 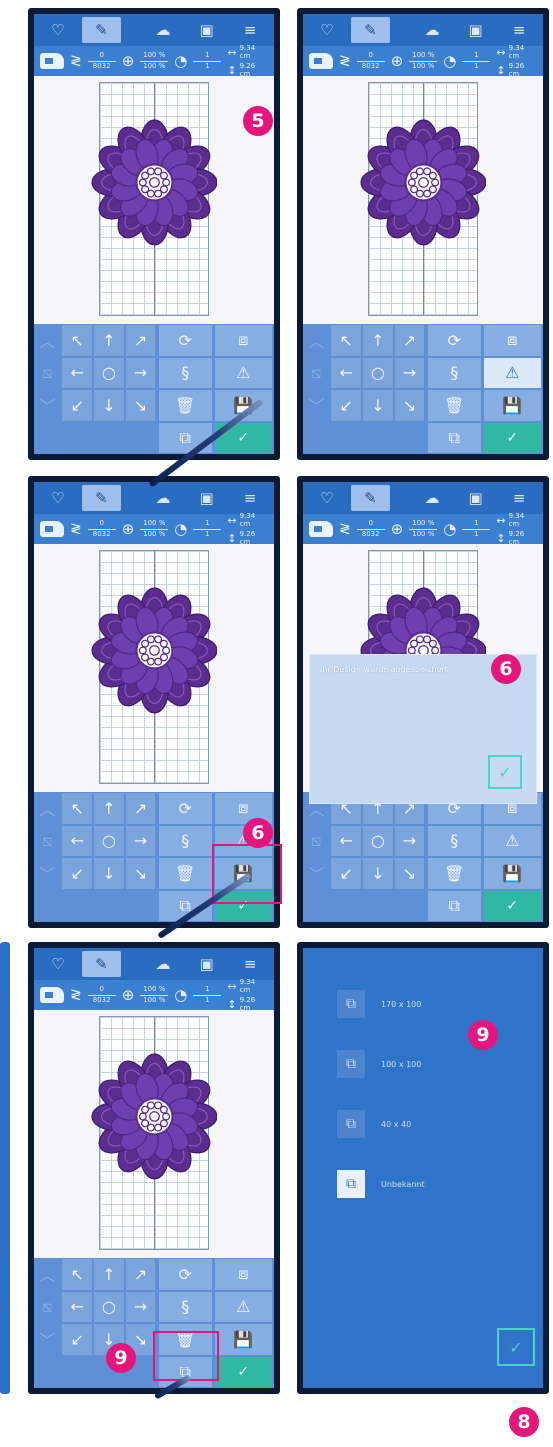 What do you see at coordinates (381, 1184) in the screenshot?
I see `hoop-option: ⧉ Unbekannt` at bounding box center [381, 1184].